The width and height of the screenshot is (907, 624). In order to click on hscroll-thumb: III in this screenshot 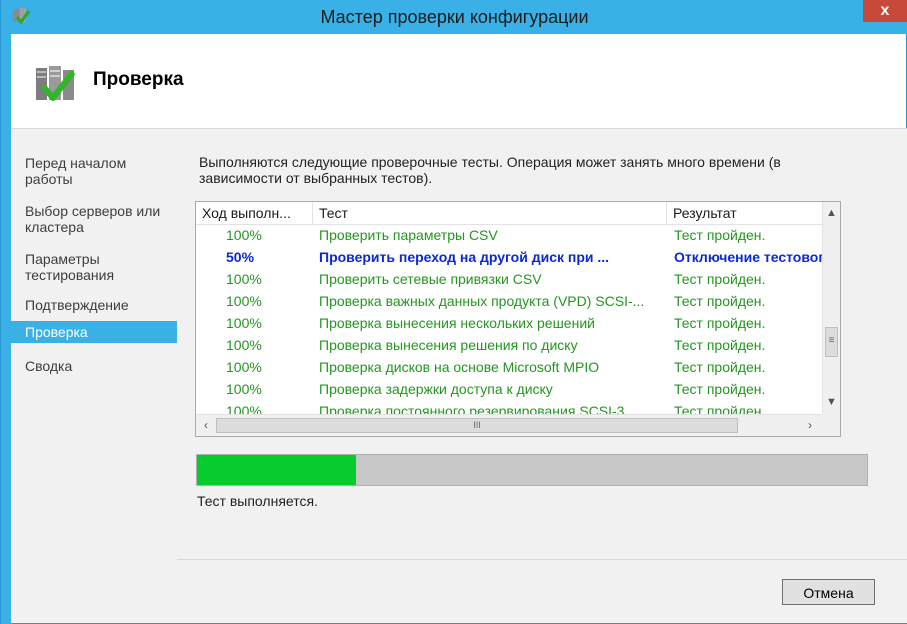, I will do `click(477, 425)`.